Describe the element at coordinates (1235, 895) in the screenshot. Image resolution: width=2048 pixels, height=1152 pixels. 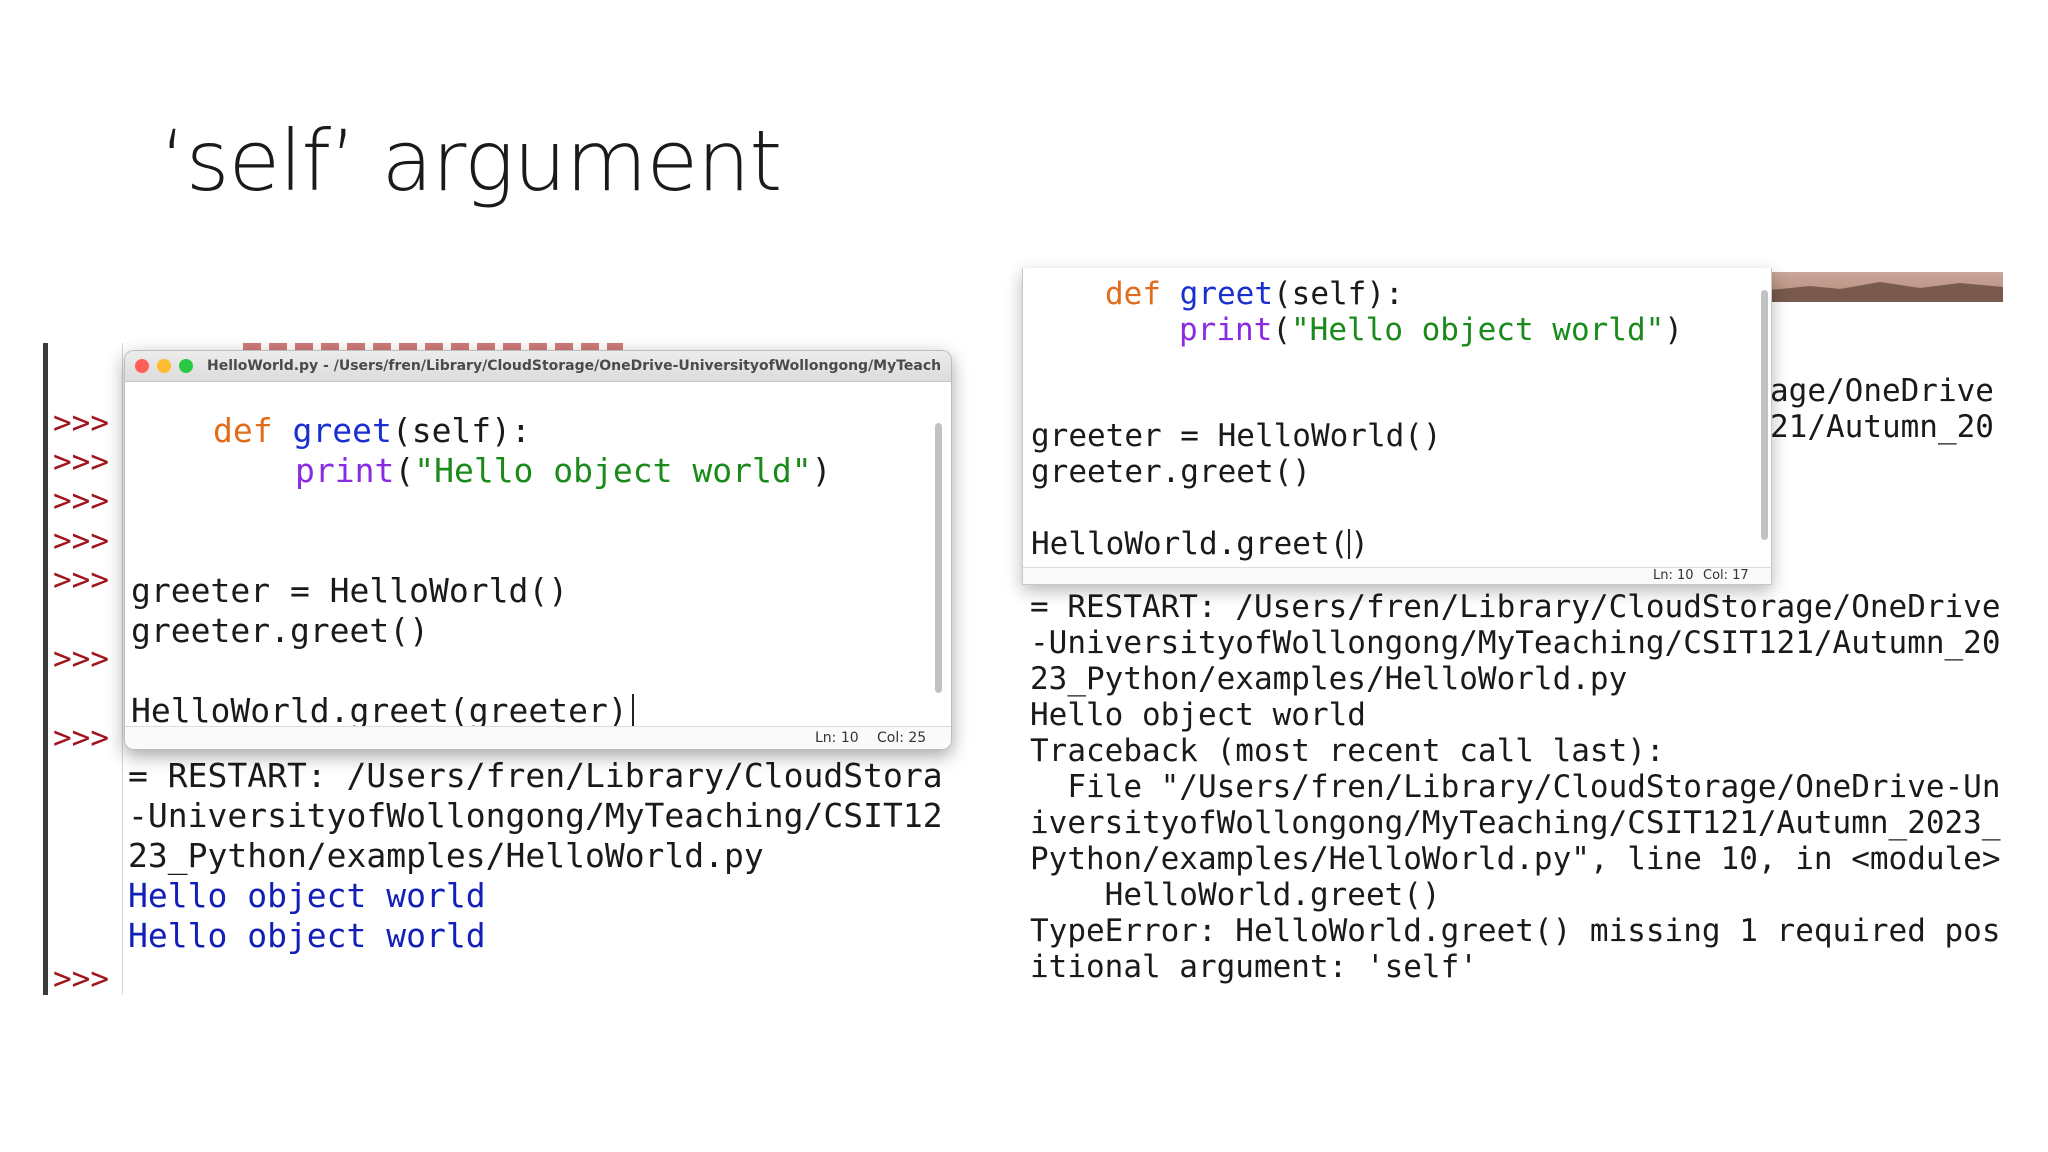
I see `traceback-code-line: HelloWorld.greet()` at that location.